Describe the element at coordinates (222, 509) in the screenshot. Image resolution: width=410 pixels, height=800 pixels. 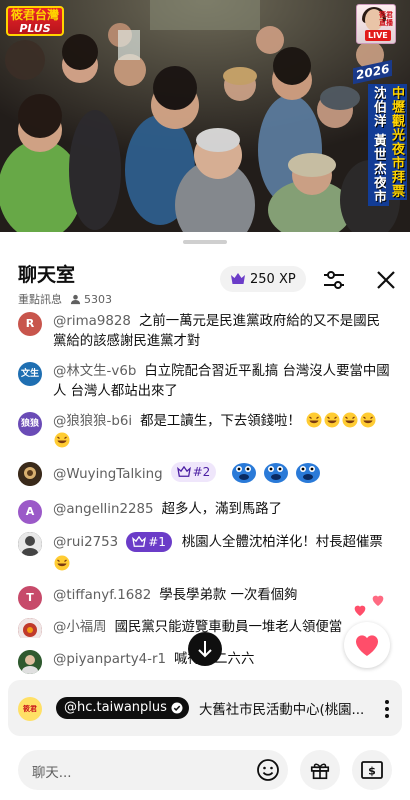
I see `message-text: 超多人，滿到馬路了` at that location.